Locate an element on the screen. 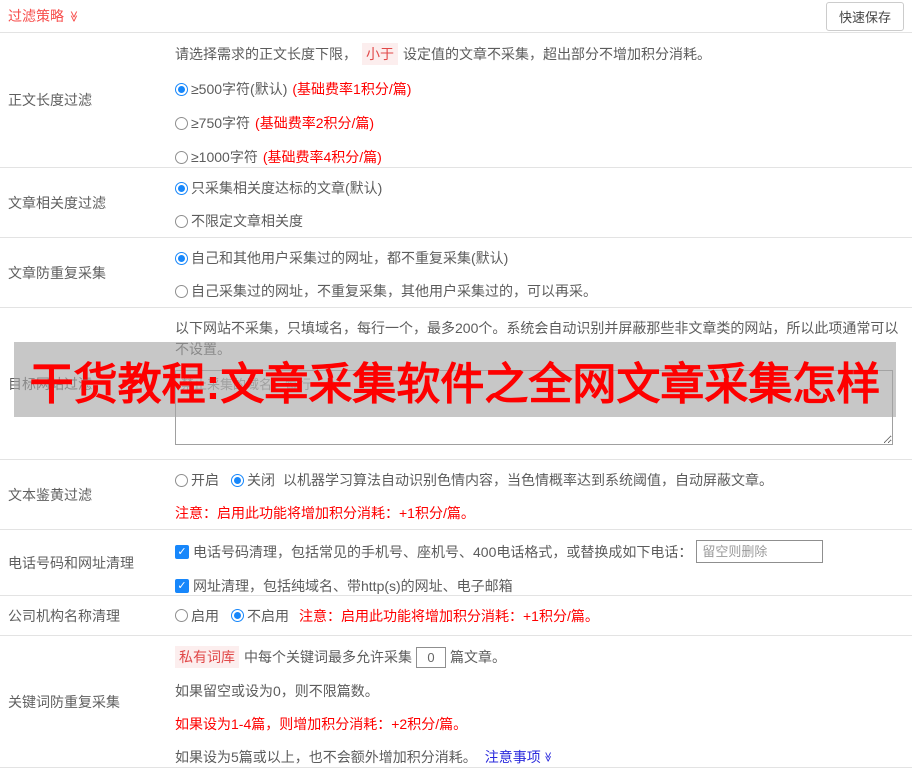 The image size is (912, 768). less-than-highlight: 小于 is located at coordinates (380, 54).